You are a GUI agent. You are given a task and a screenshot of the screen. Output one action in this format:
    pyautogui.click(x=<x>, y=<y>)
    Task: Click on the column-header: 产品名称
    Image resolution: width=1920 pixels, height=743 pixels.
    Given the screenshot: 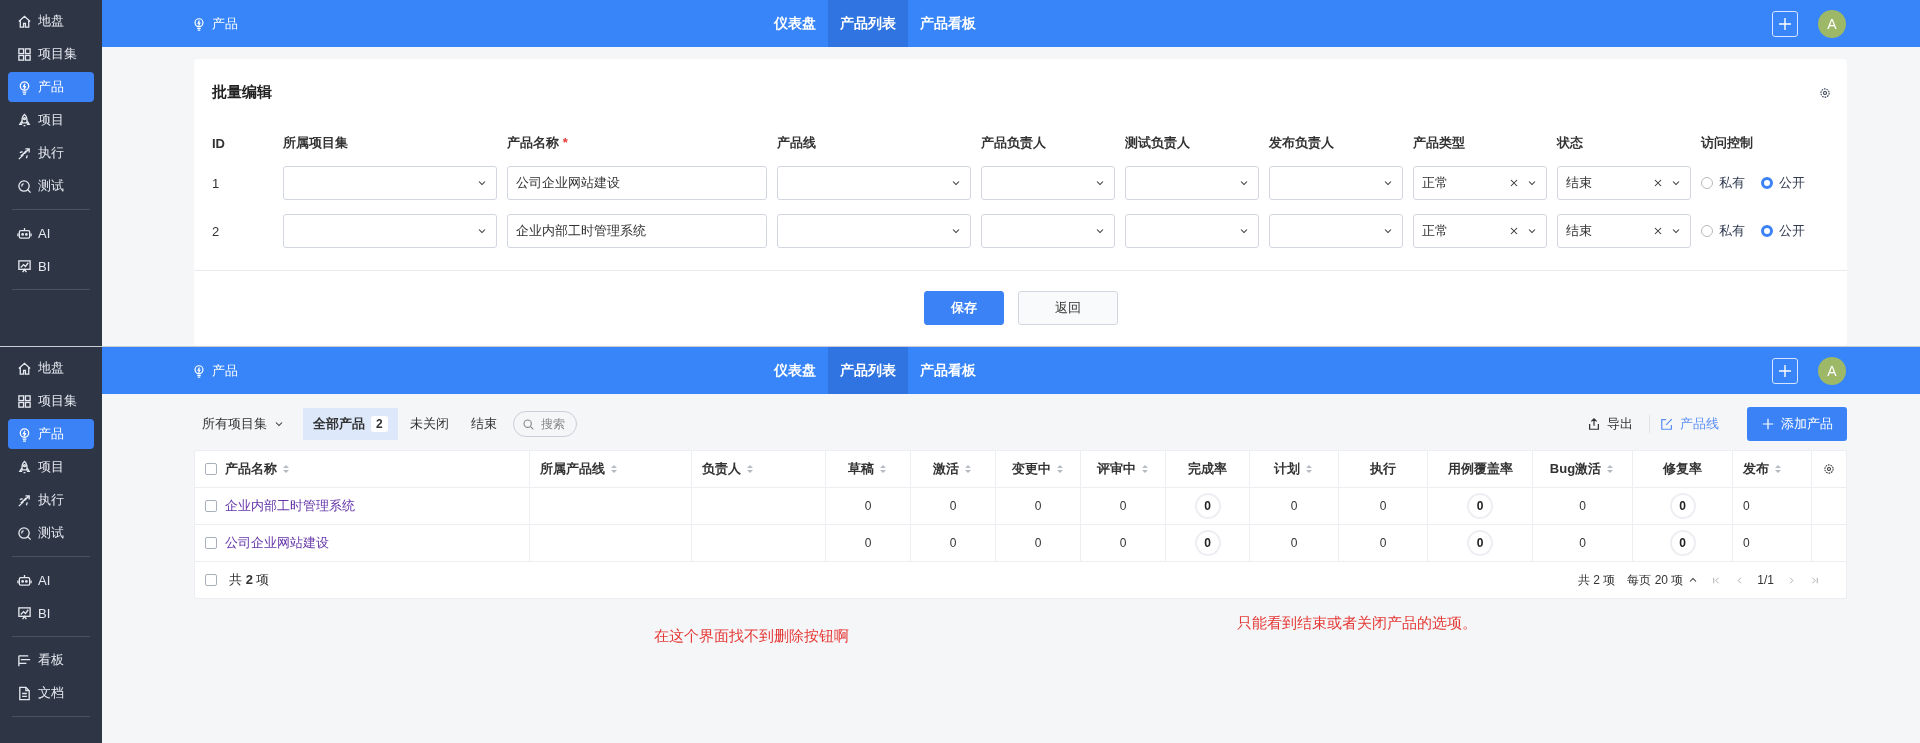 What is the action you would take?
    pyautogui.click(x=362, y=469)
    